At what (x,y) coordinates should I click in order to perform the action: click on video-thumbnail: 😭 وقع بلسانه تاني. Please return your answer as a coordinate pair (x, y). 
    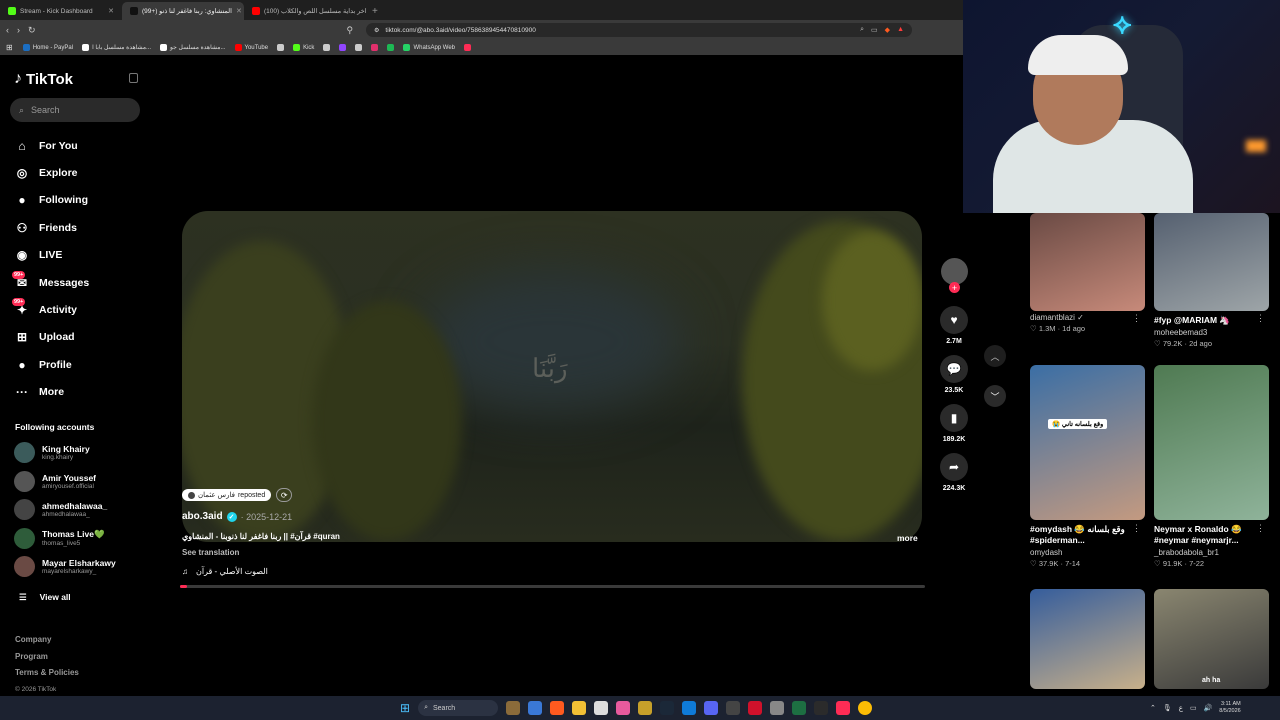
    Looking at the image, I should click on (1087, 442).